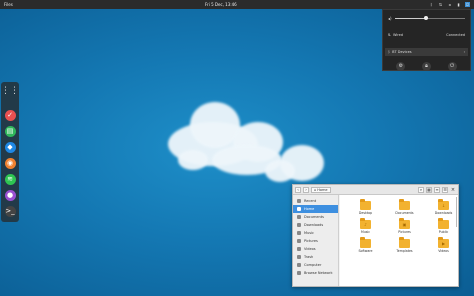 The height and width of the screenshot is (296, 474). What do you see at coordinates (315, 273) in the screenshot?
I see `sidebar-item-browse-network: Browse Network` at bounding box center [315, 273].